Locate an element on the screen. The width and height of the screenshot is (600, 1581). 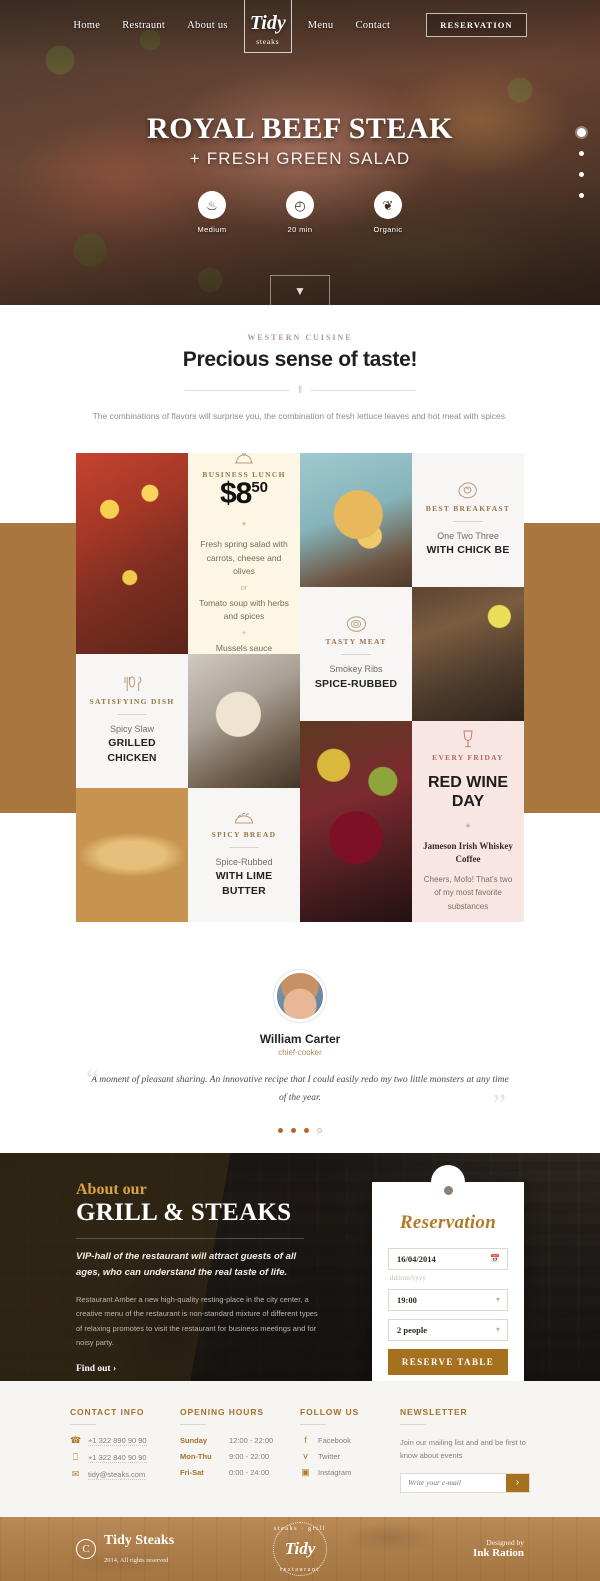
clock-icon: ◴ is located at coordinates (300, 205).